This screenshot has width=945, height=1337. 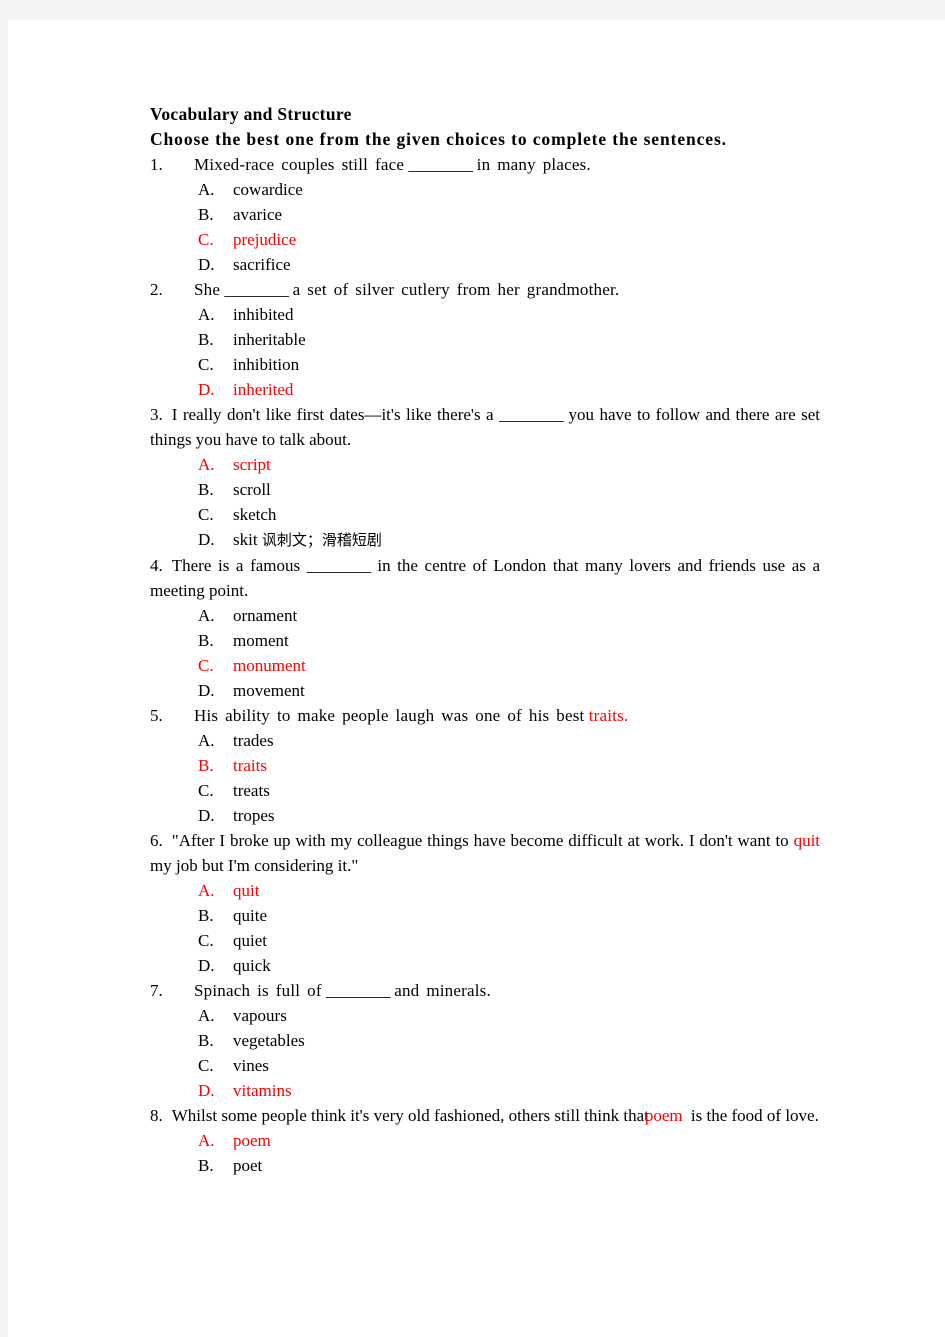 What do you see at coordinates (440, 164) in the screenshot?
I see `answer-blank: ________` at bounding box center [440, 164].